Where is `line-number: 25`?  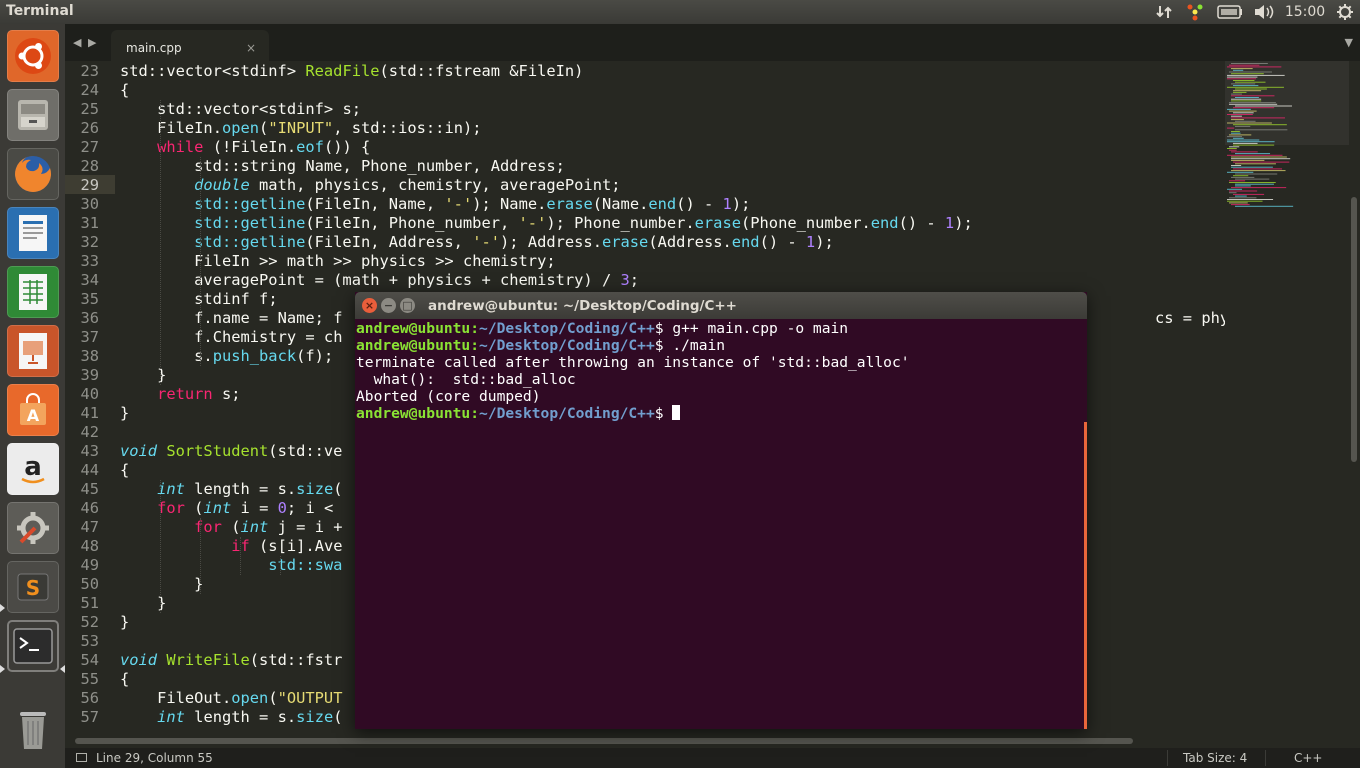
line-number: 25 is located at coordinates (89, 109).